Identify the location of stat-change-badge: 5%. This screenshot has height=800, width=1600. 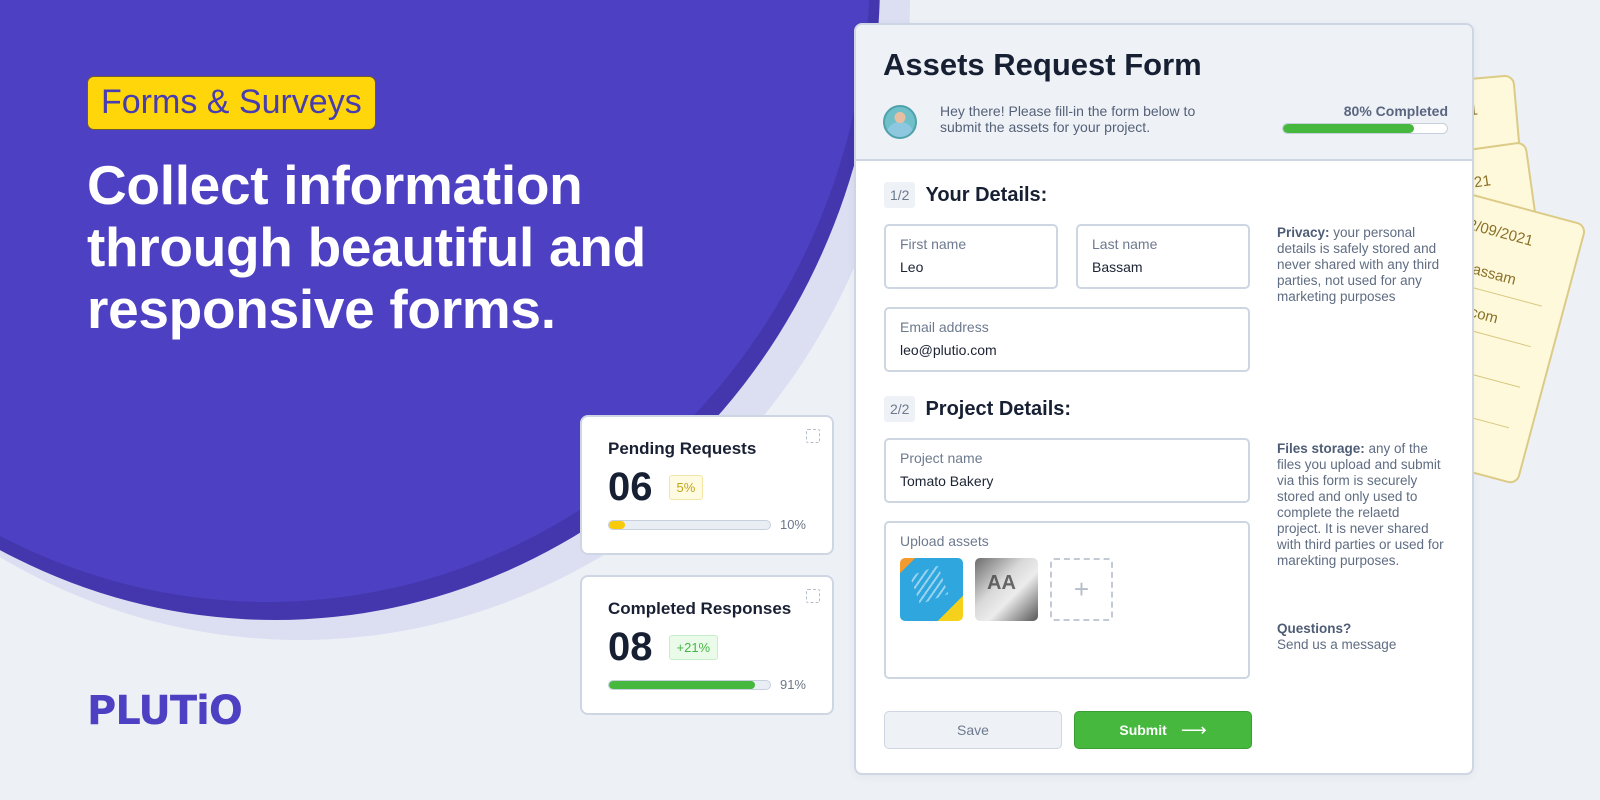
(686, 487).